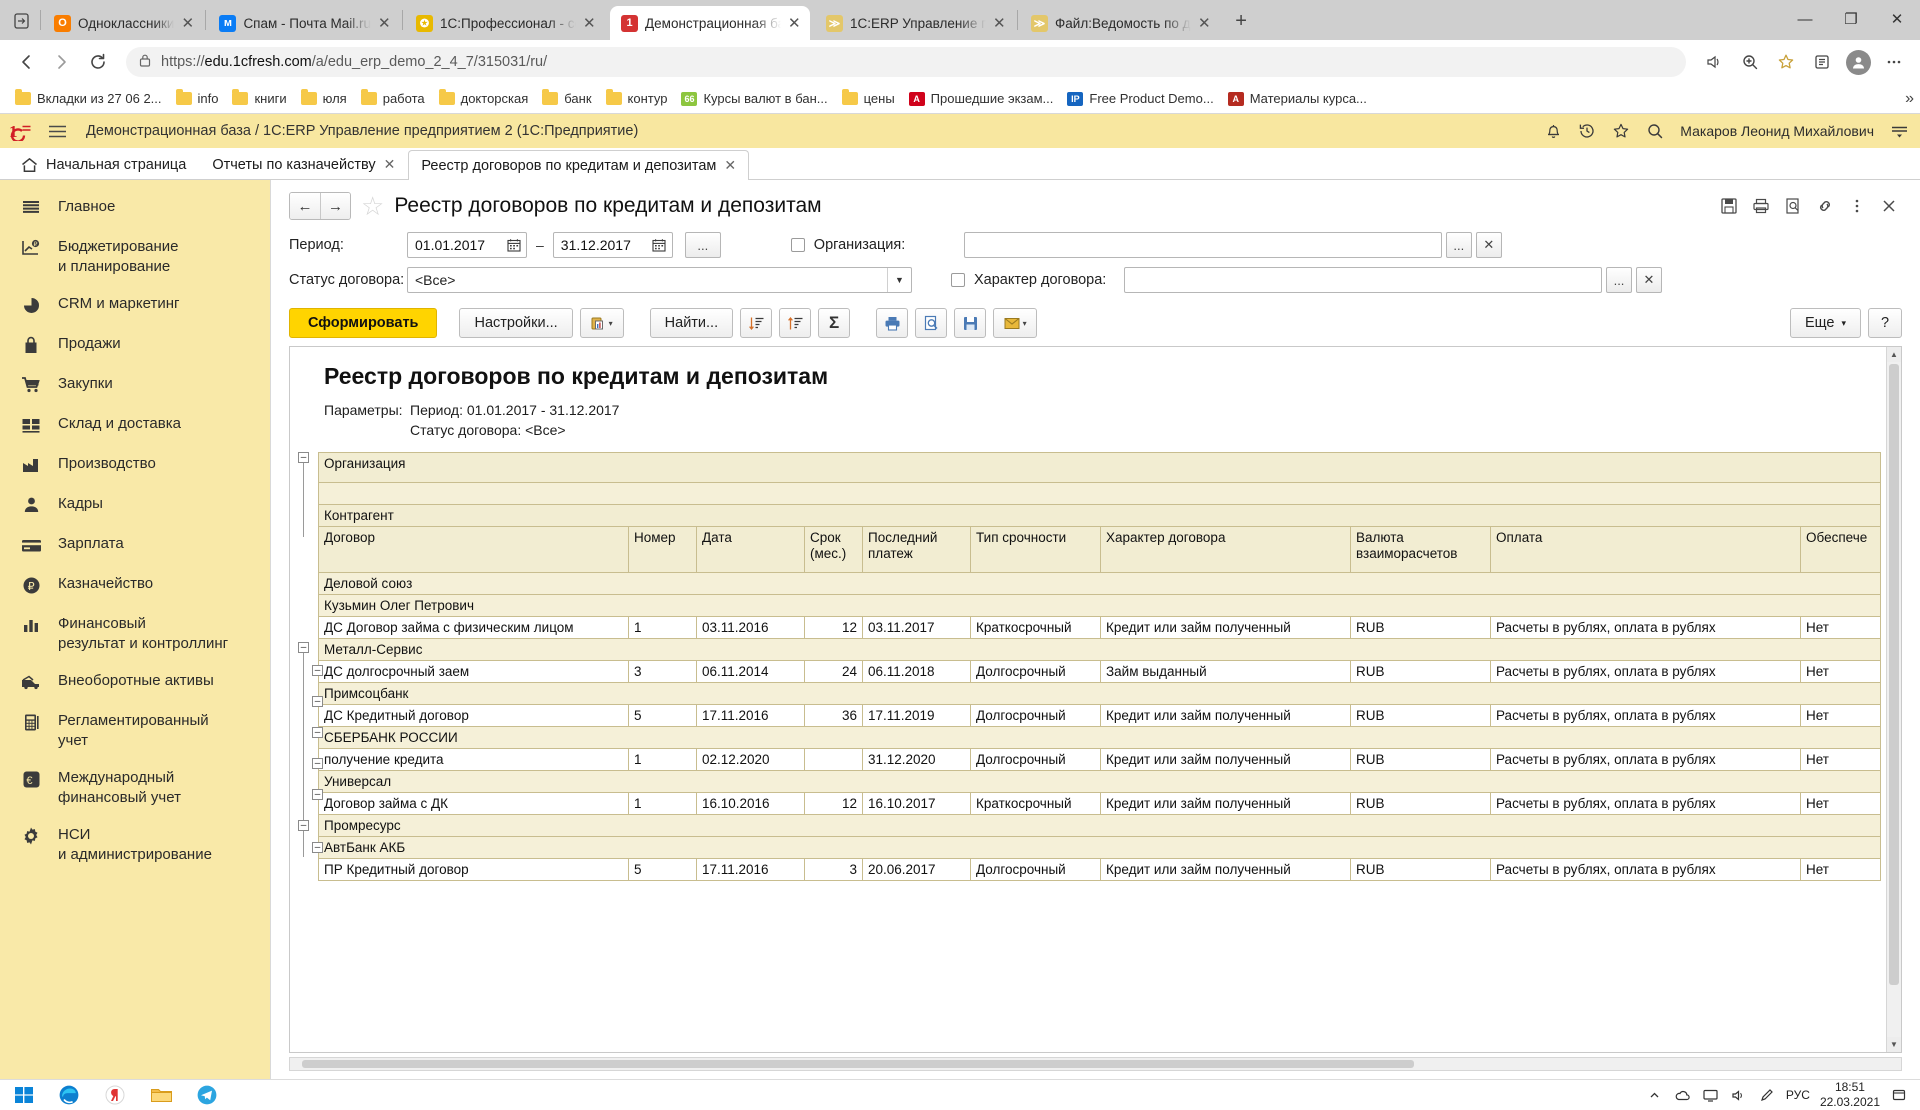 This screenshot has height=1110, width=1920. I want to click on yandex-icon, so click(115, 1095).